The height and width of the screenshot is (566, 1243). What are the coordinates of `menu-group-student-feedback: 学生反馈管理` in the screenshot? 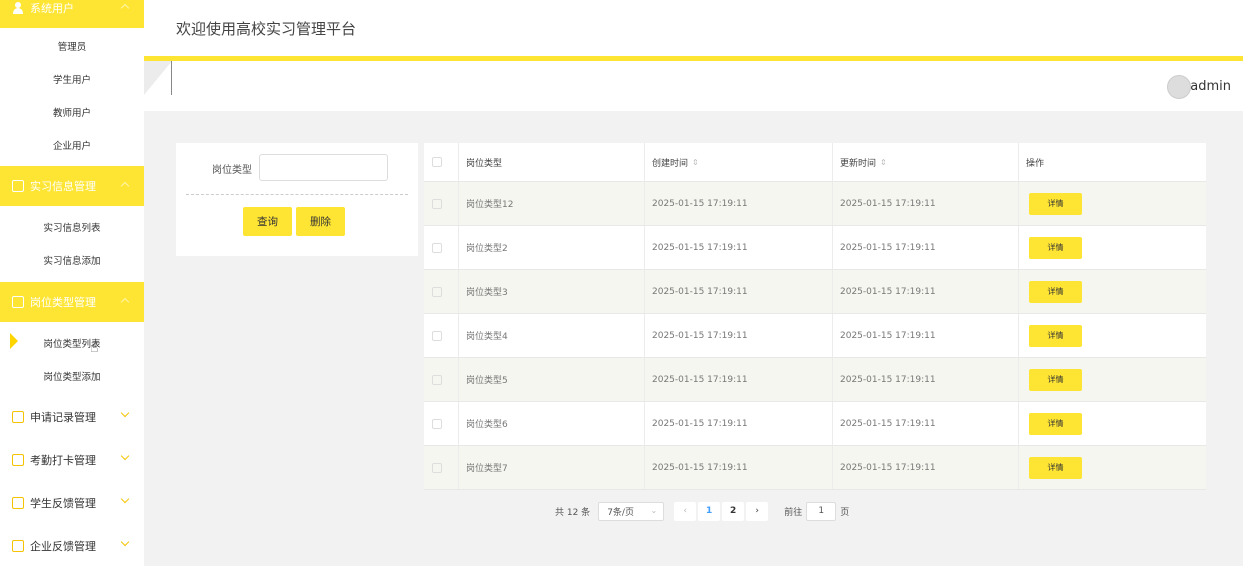 It's located at (72, 503).